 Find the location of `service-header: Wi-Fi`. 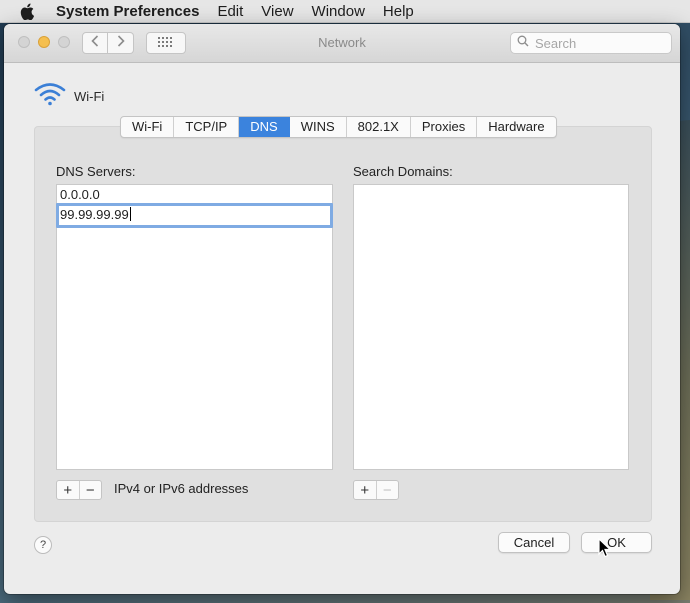

service-header: Wi-Fi is located at coordinates (69, 96).